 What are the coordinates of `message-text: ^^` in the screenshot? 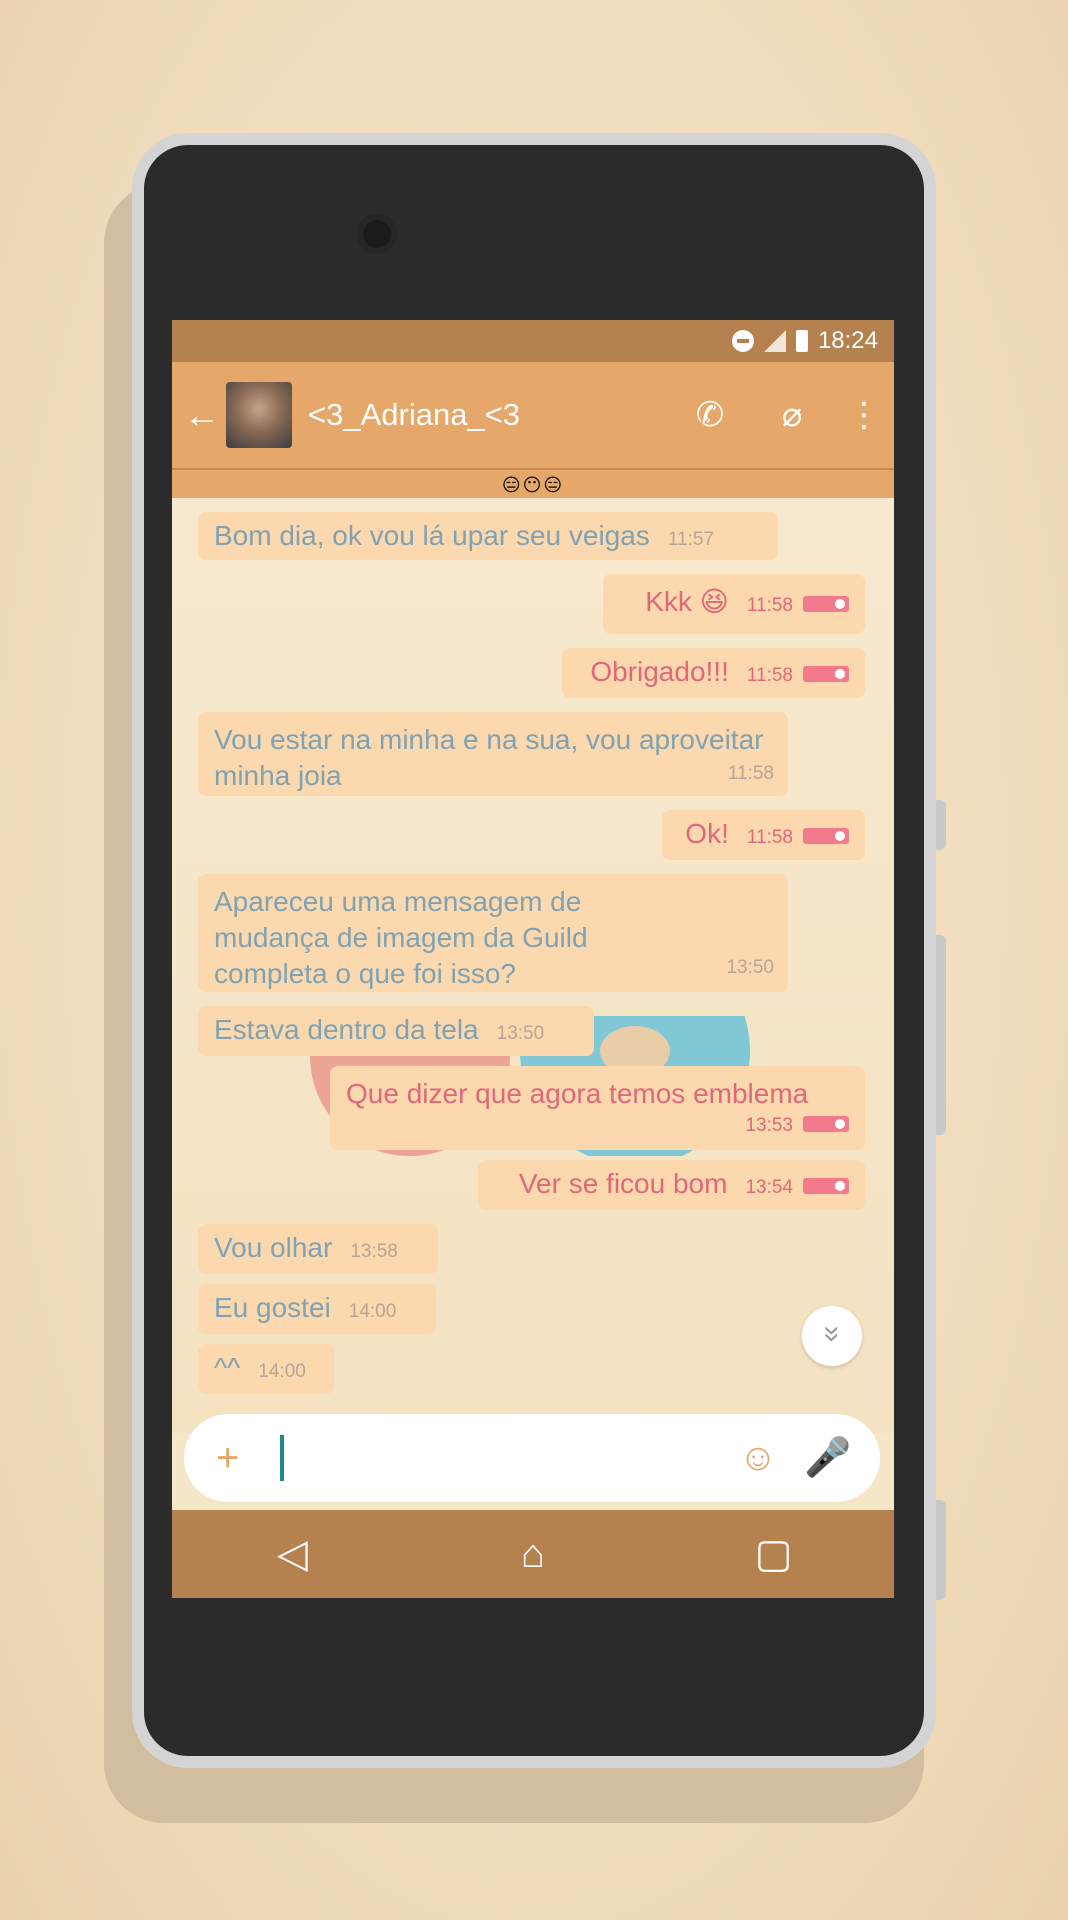 It's located at (227, 1367).